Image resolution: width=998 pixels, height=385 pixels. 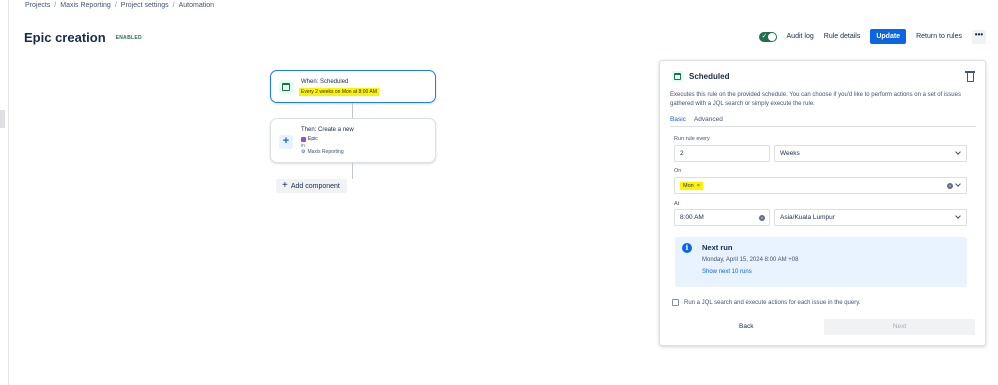 What do you see at coordinates (678, 171) in the screenshot?
I see `on-label: On` at bounding box center [678, 171].